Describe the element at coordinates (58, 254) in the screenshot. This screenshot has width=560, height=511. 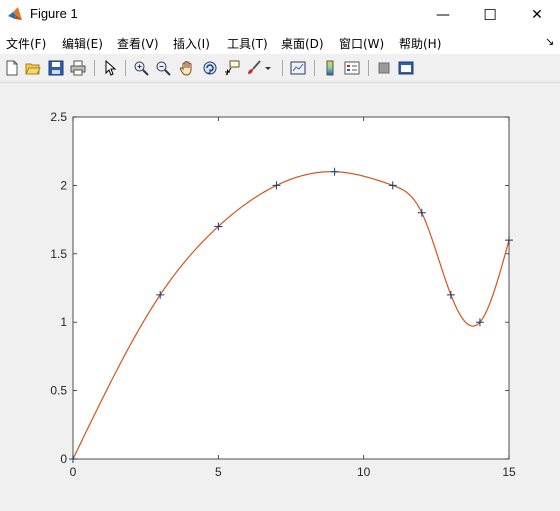
I see `y-tick-label: 1.5` at that location.